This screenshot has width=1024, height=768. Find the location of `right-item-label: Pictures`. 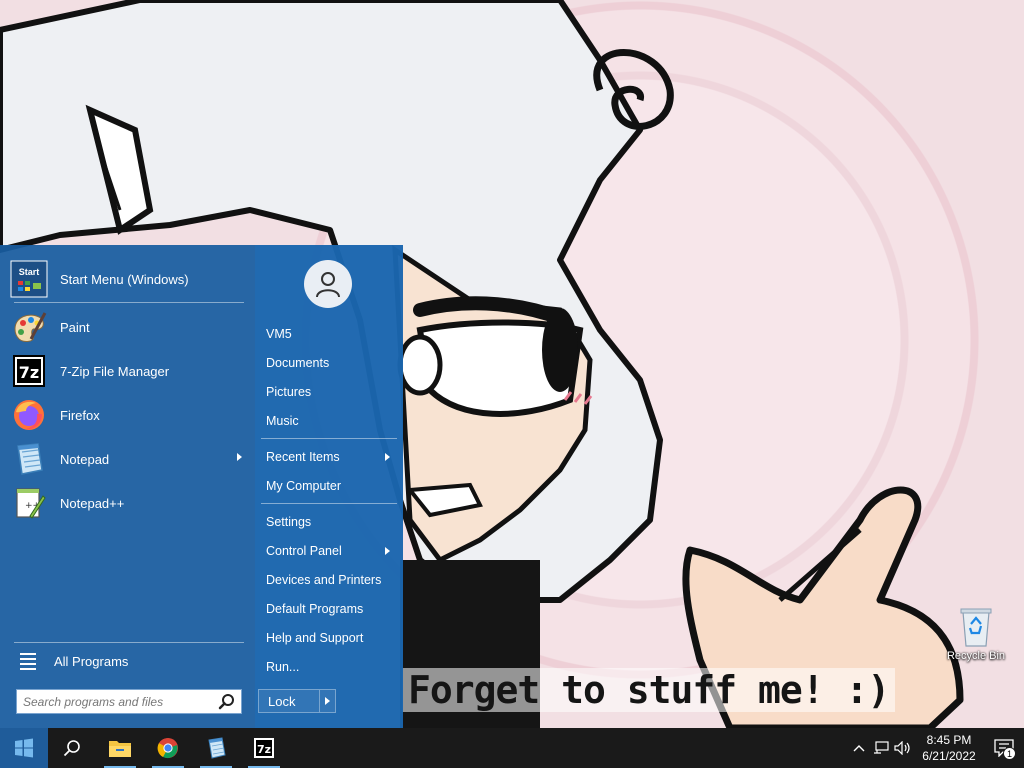

right-item-label: Pictures is located at coordinates (289, 392).